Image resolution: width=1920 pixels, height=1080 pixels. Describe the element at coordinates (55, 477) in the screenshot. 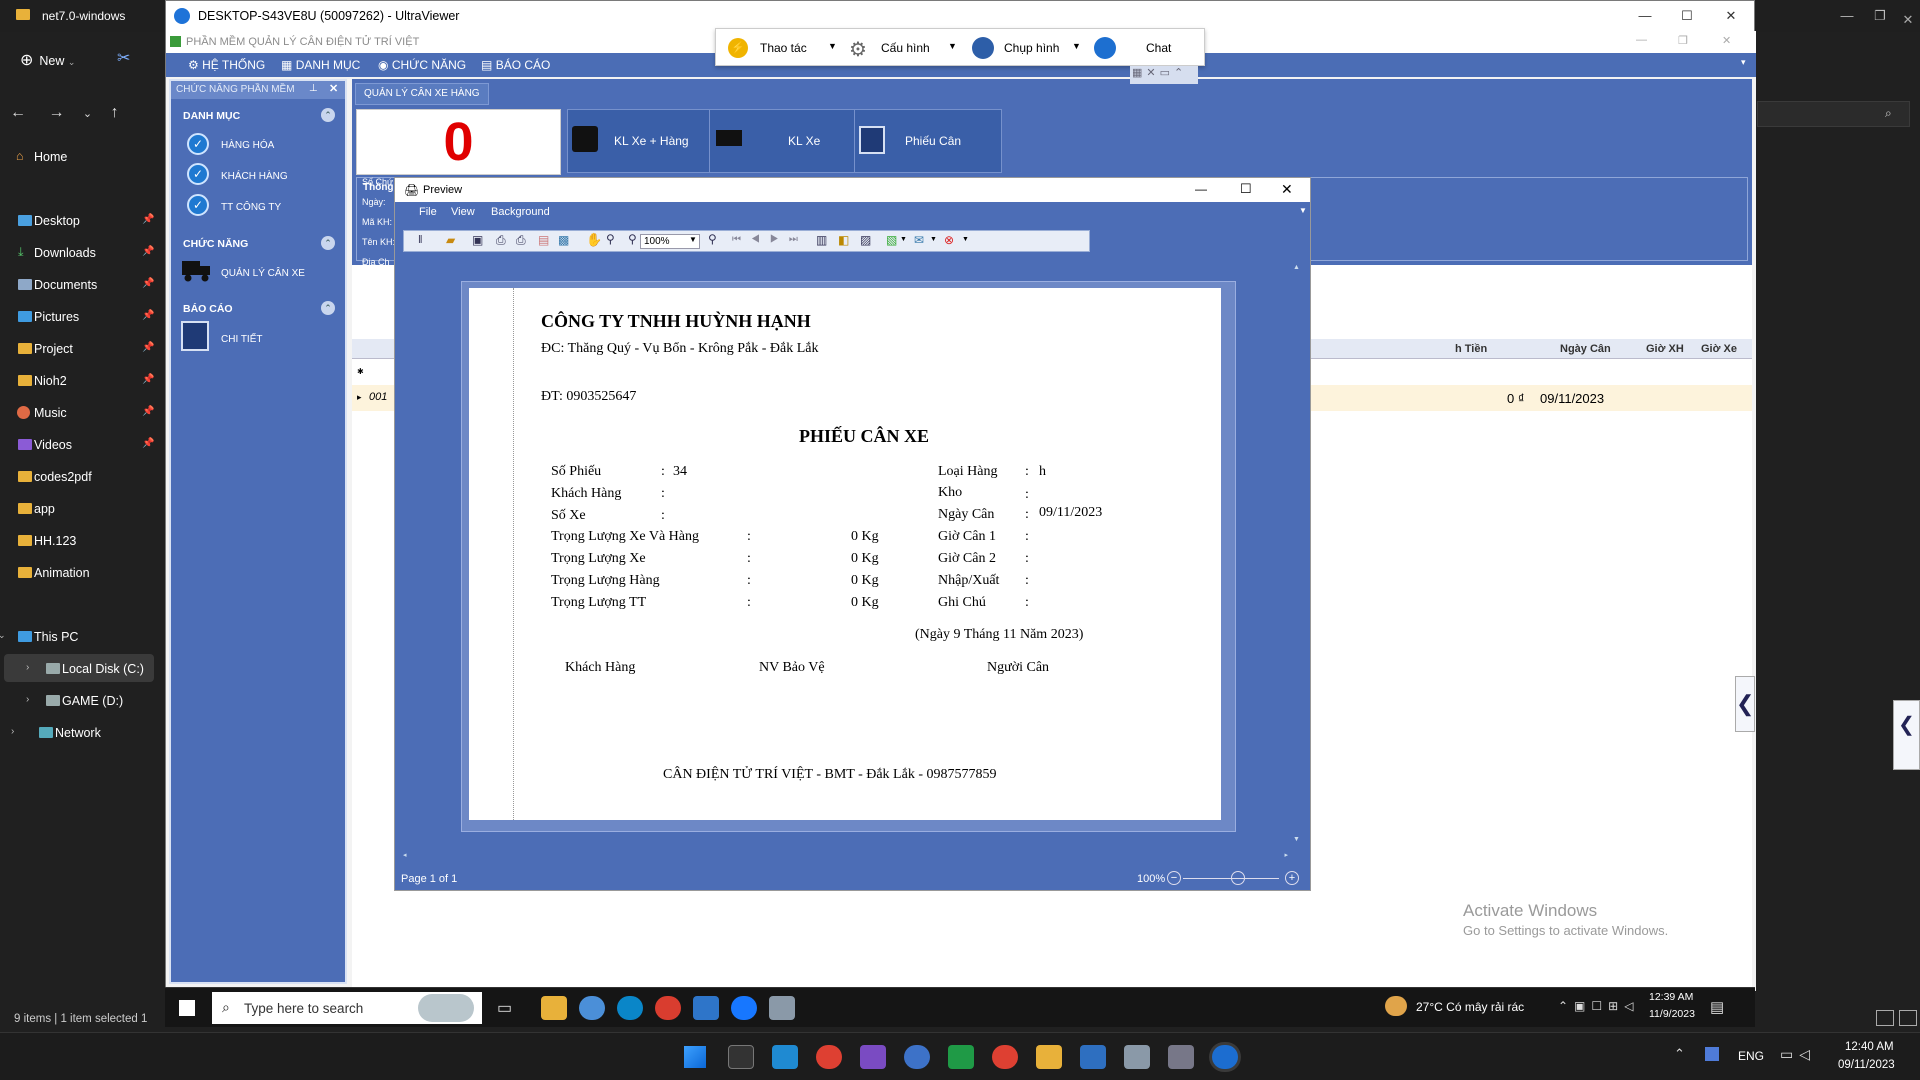

I see `sidebar-item-codes2pdf: codes2pdf` at that location.